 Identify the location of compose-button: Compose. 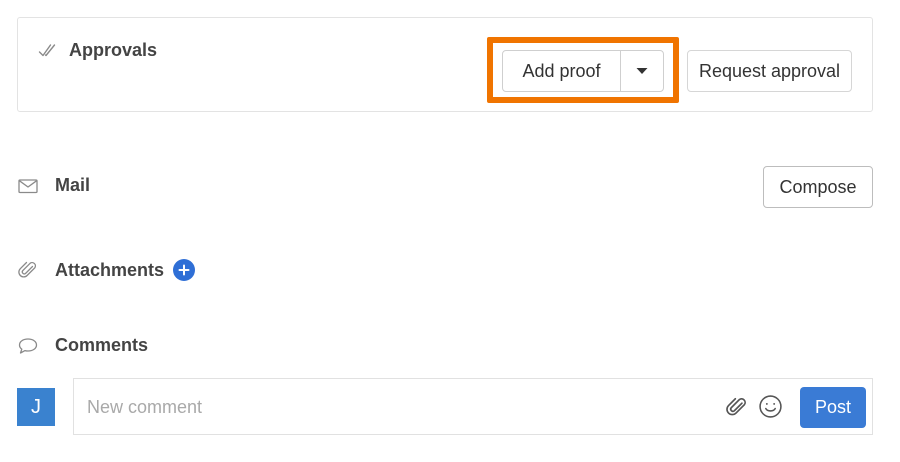
(818, 187).